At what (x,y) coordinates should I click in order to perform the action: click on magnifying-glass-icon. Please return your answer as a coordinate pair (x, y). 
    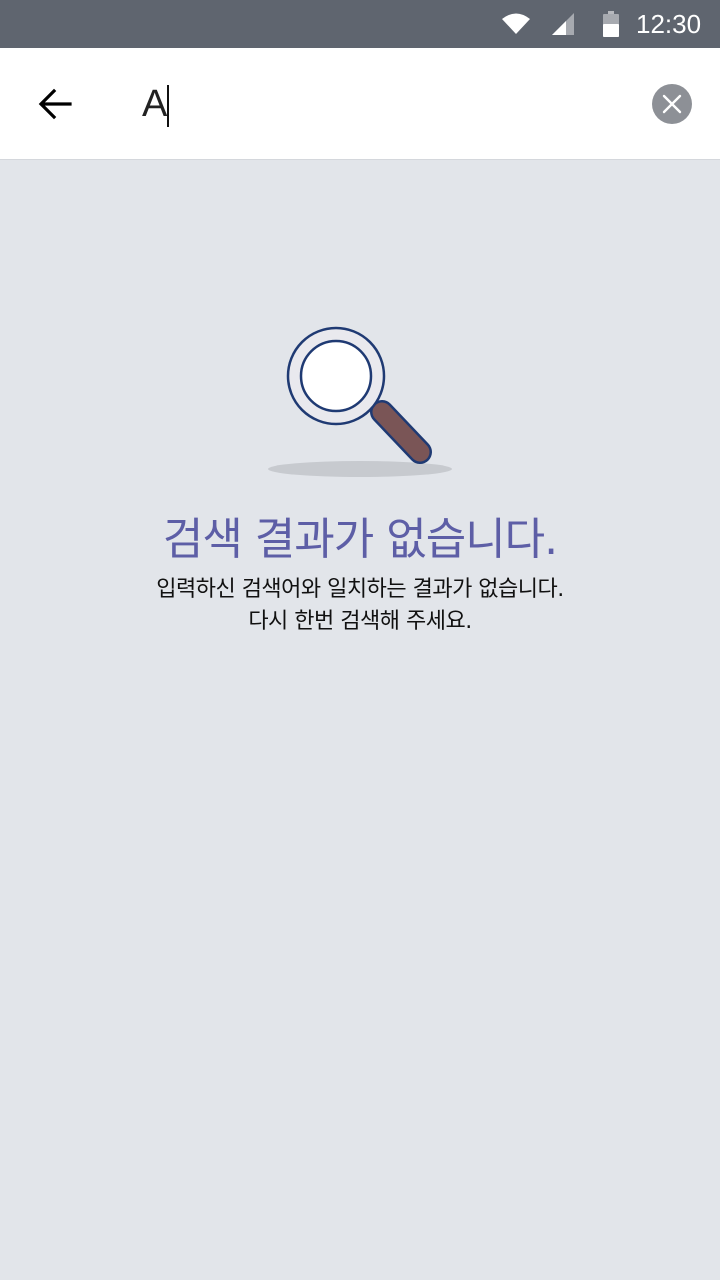
    Looking at the image, I should click on (360, 401).